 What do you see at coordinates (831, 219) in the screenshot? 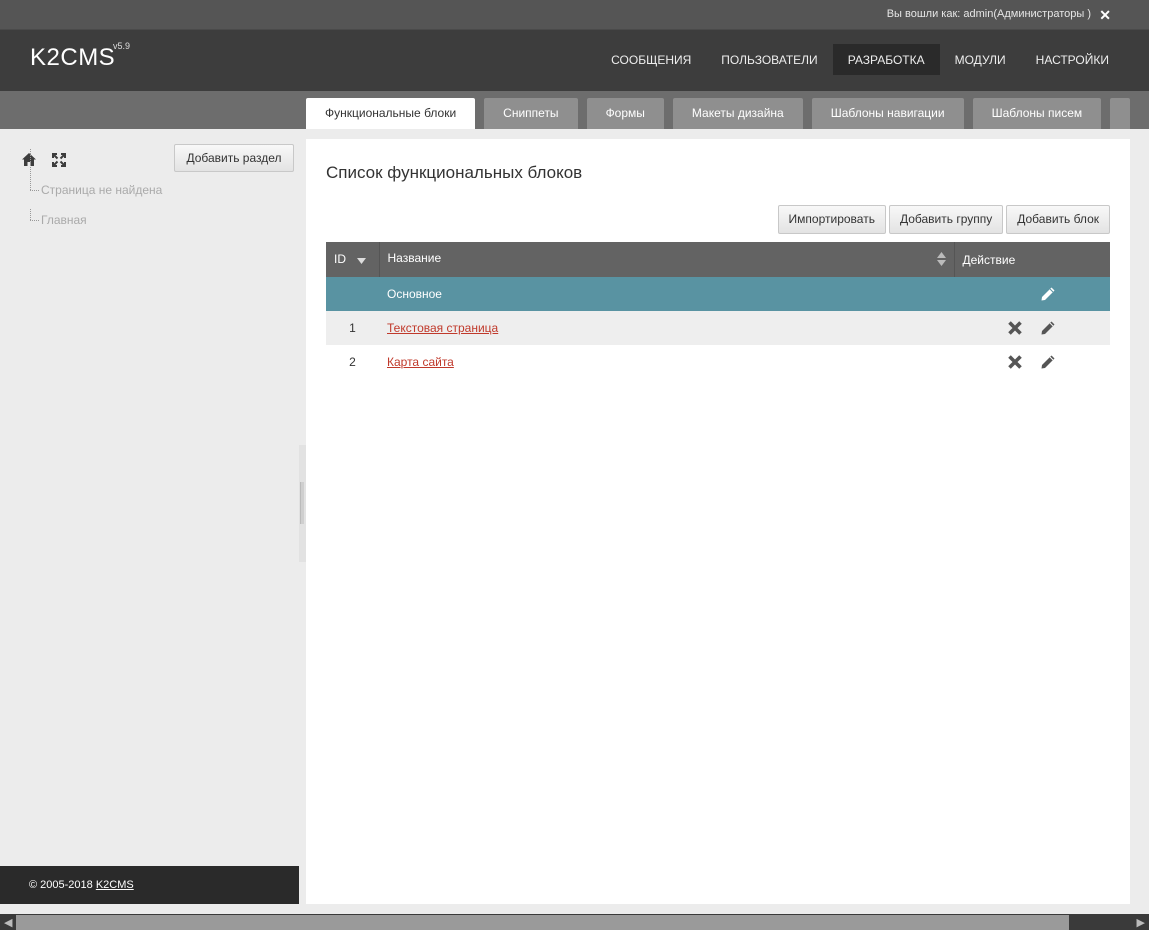
I see `import-button: Импортировать` at bounding box center [831, 219].